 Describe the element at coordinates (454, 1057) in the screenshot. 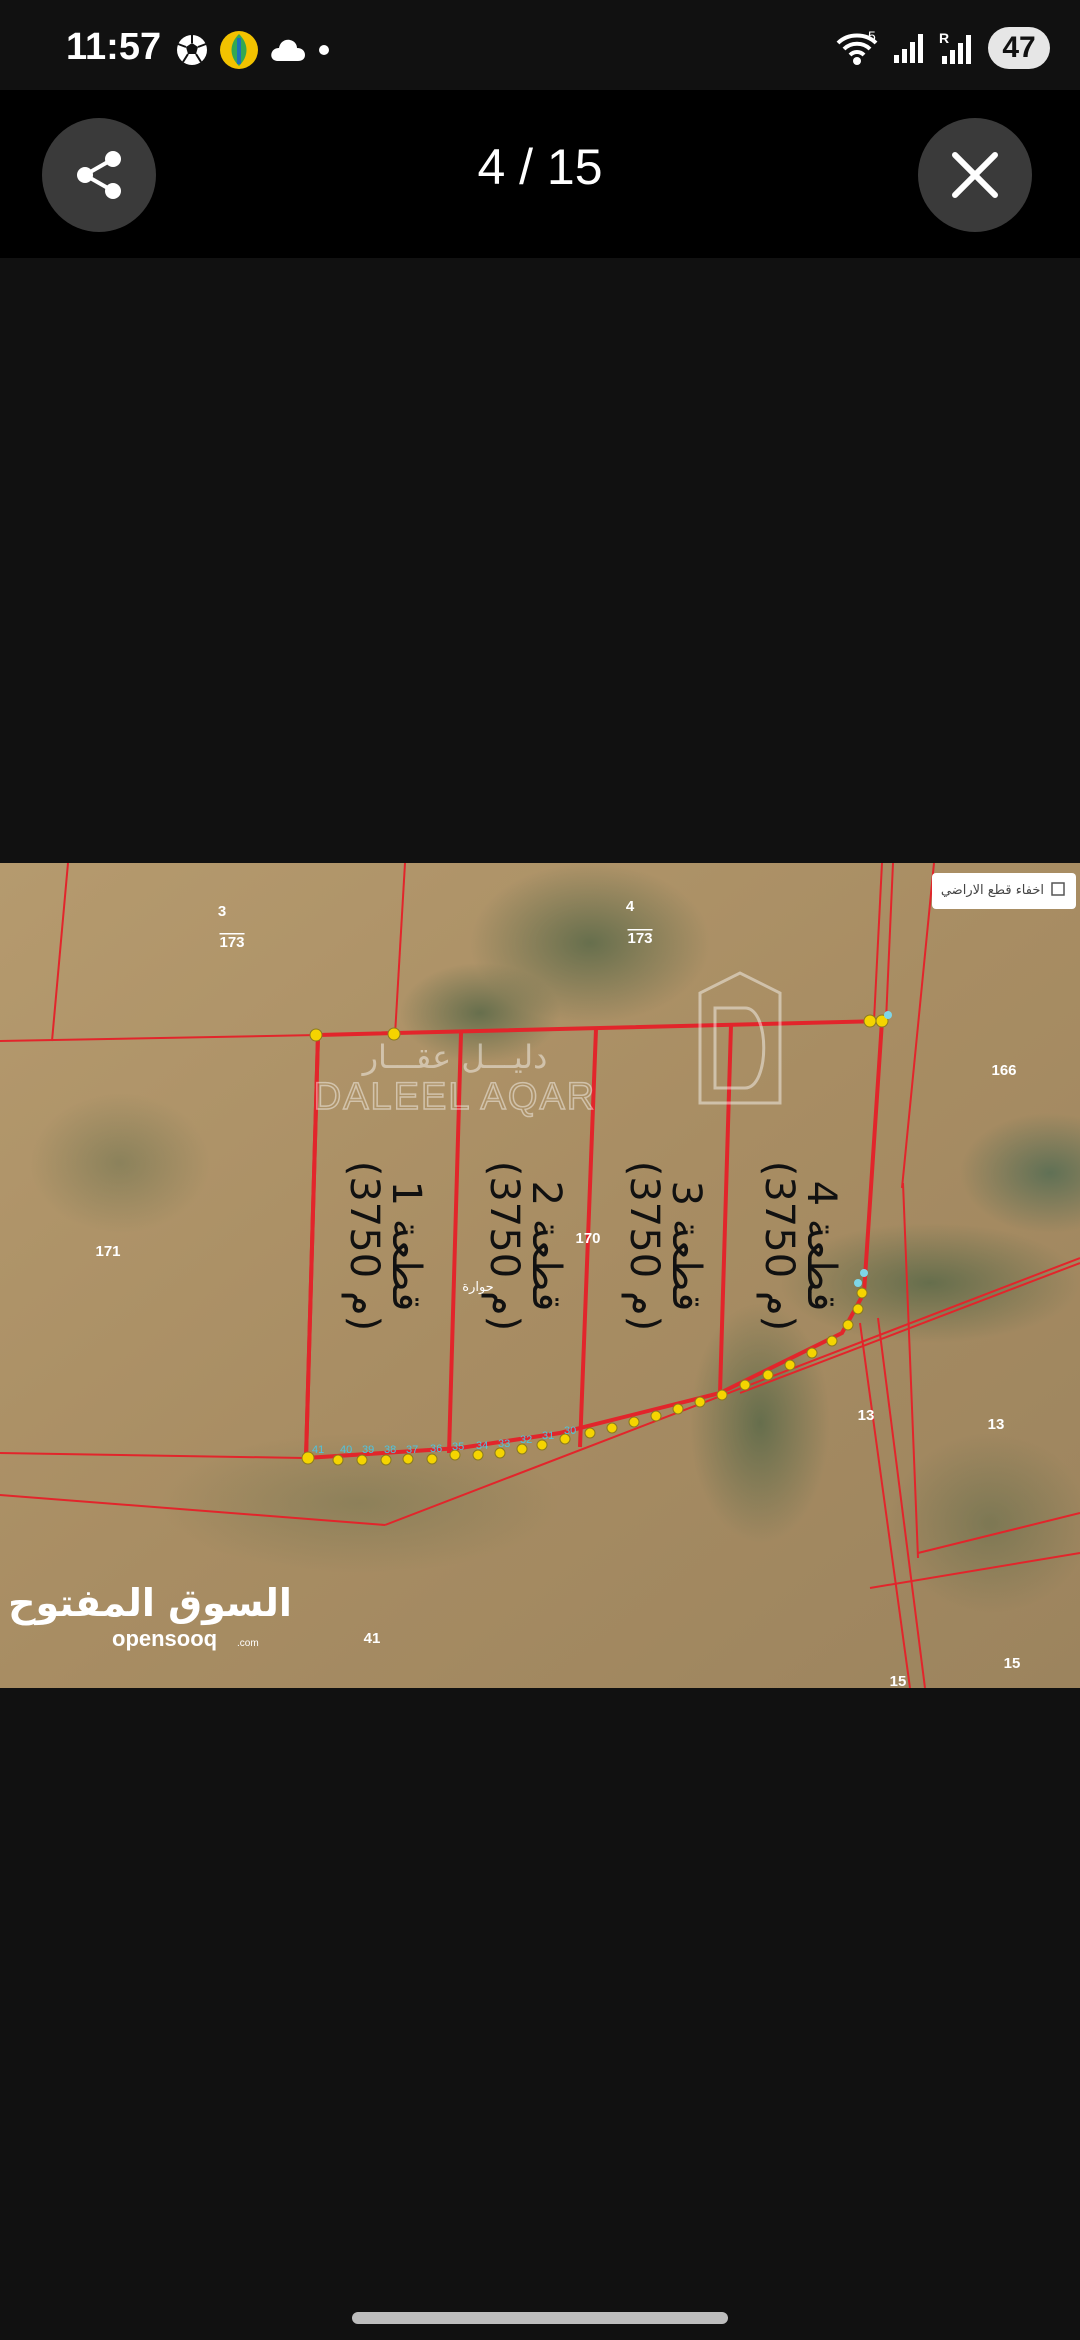

I see `watermark-arabic: دليـــل عقـــار` at that location.